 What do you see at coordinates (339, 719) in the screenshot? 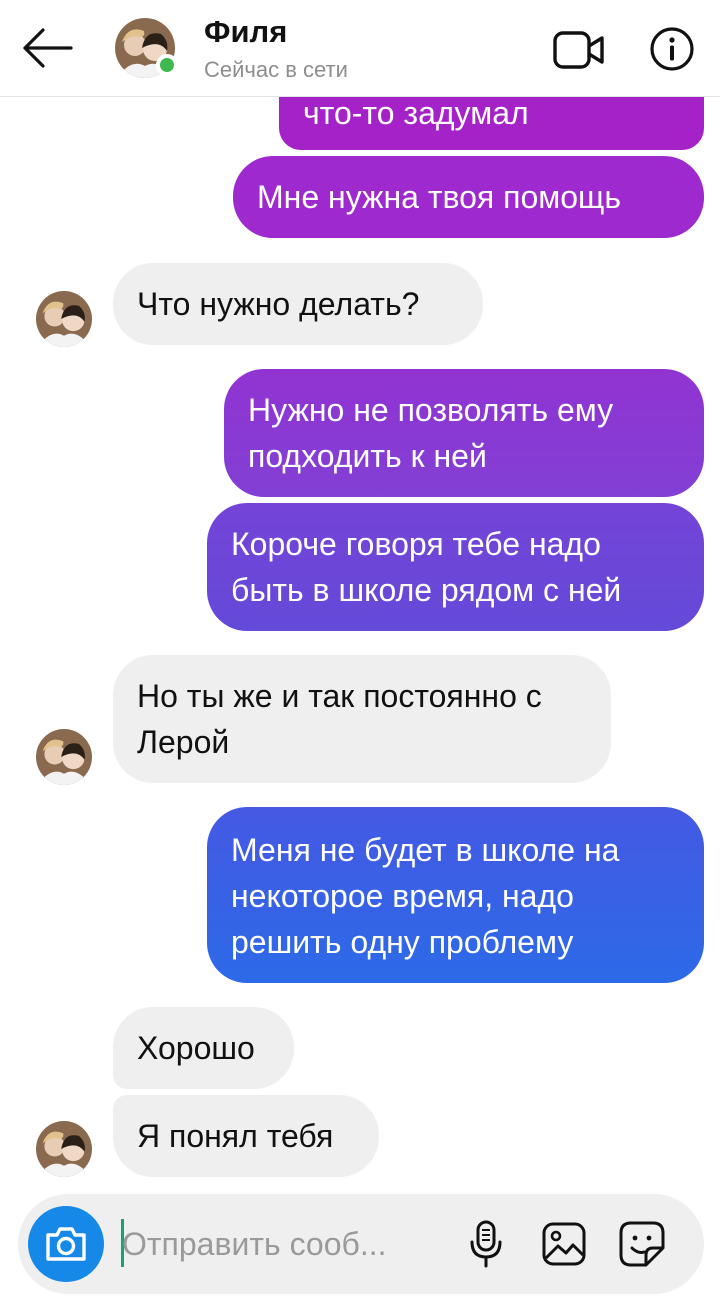
I see `message-text: Но ты же и так постоянно с Лерой` at bounding box center [339, 719].